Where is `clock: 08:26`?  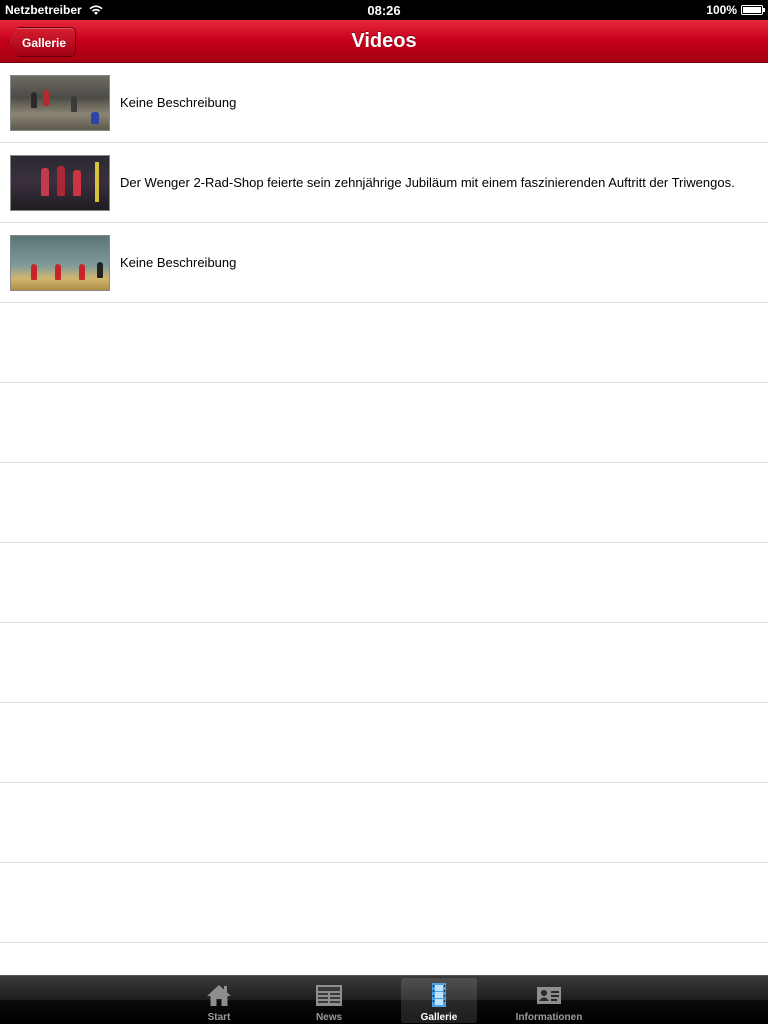
clock: 08:26 is located at coordinates (384, 10).